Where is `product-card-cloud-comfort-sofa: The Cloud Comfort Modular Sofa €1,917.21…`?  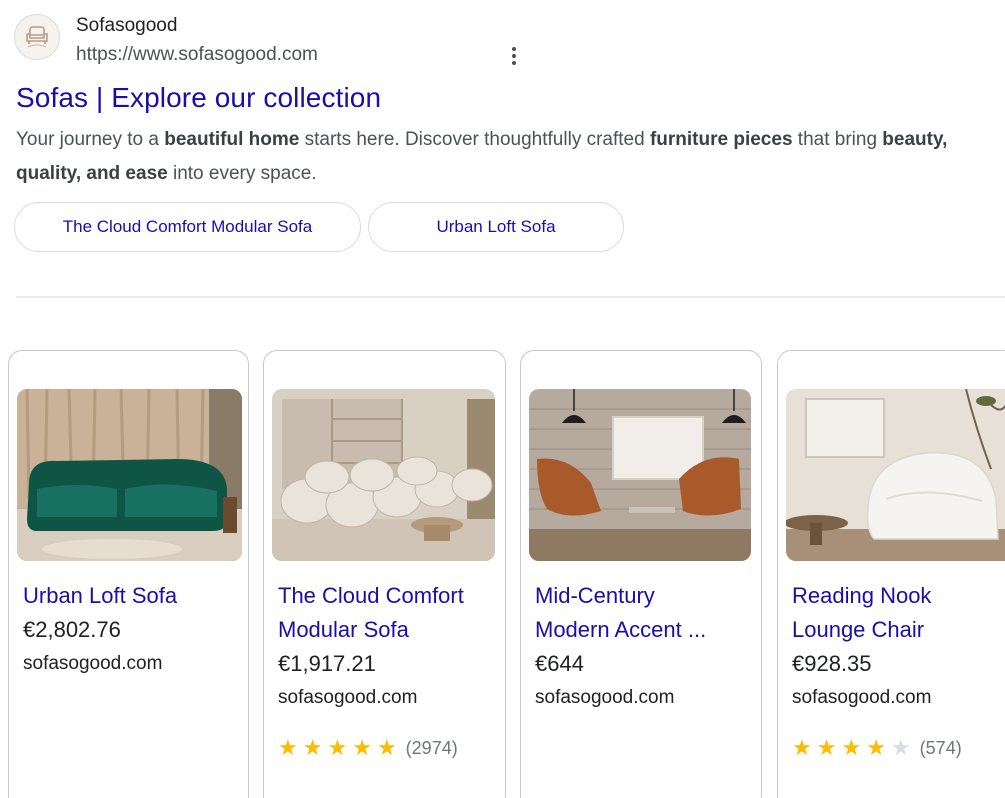 product-card-cloud-comfort-sofa: The Cloud Comfort Modular Sofa €1,917.21… is located at coordinates (384, 574).